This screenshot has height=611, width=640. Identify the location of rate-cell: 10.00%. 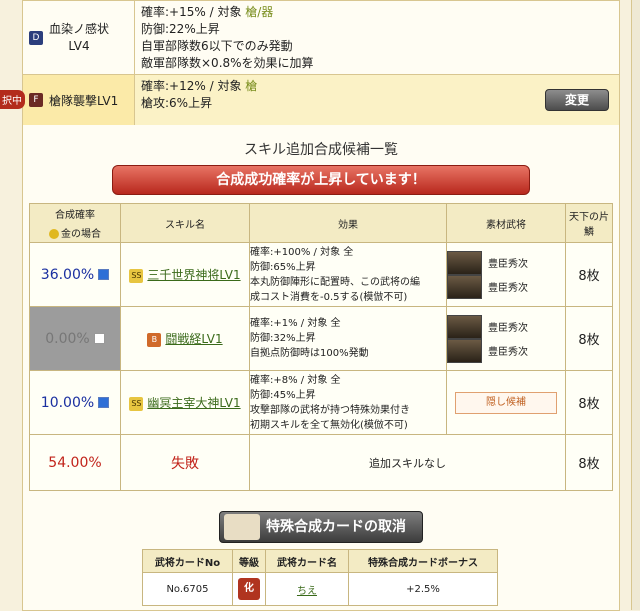
(75, 402).